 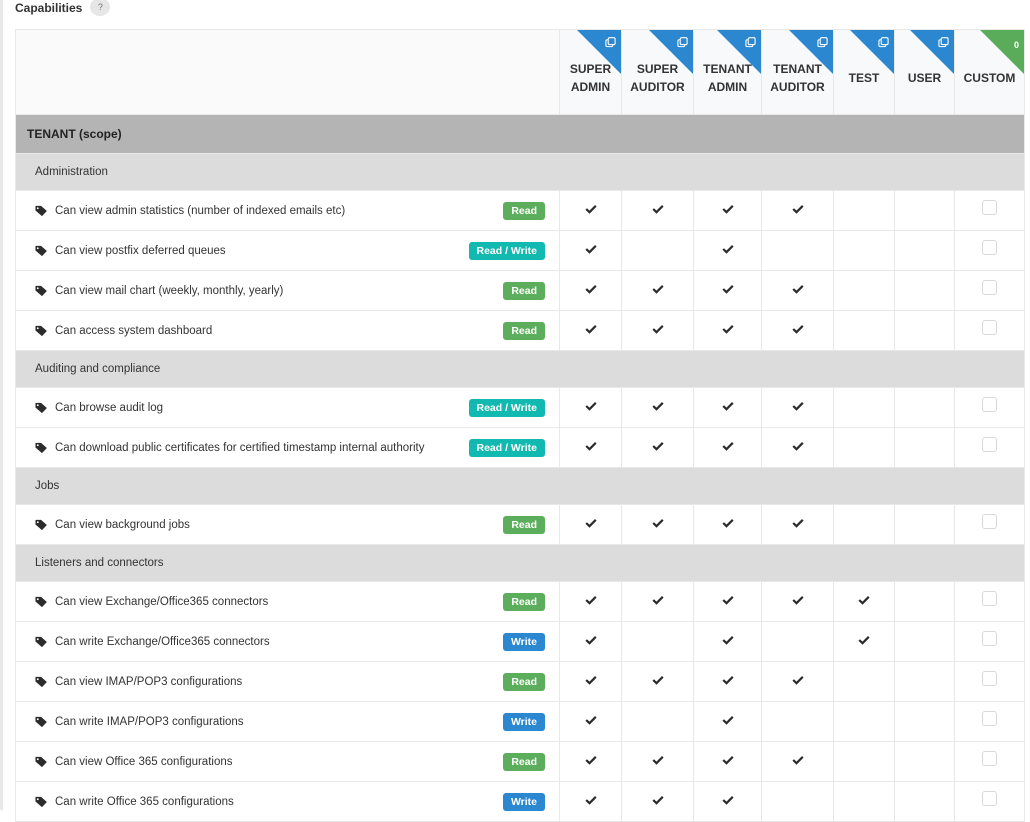 I want to click on capability-label: Can browse audit log, so click(x=109, y=407).